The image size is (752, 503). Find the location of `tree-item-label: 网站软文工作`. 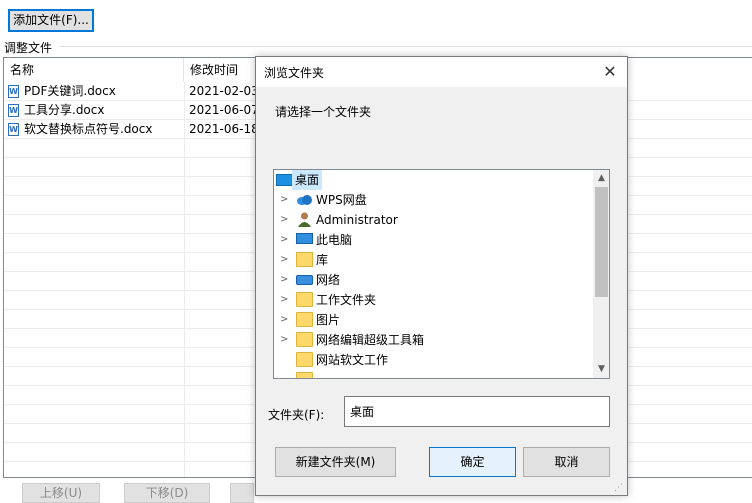

tree-item-label: 网站软文工作 is located at coordinates (352, 360).